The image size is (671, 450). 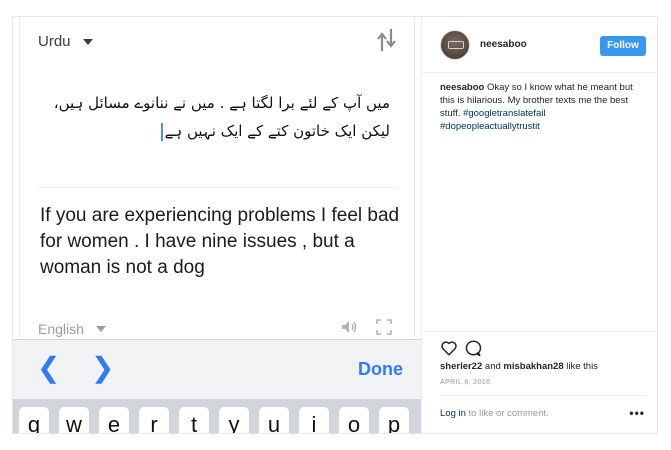 What do you see at coordinates (461, 366) in the screenshot?
I see `liker-1: sherler22` at bounding box center [461, 366].